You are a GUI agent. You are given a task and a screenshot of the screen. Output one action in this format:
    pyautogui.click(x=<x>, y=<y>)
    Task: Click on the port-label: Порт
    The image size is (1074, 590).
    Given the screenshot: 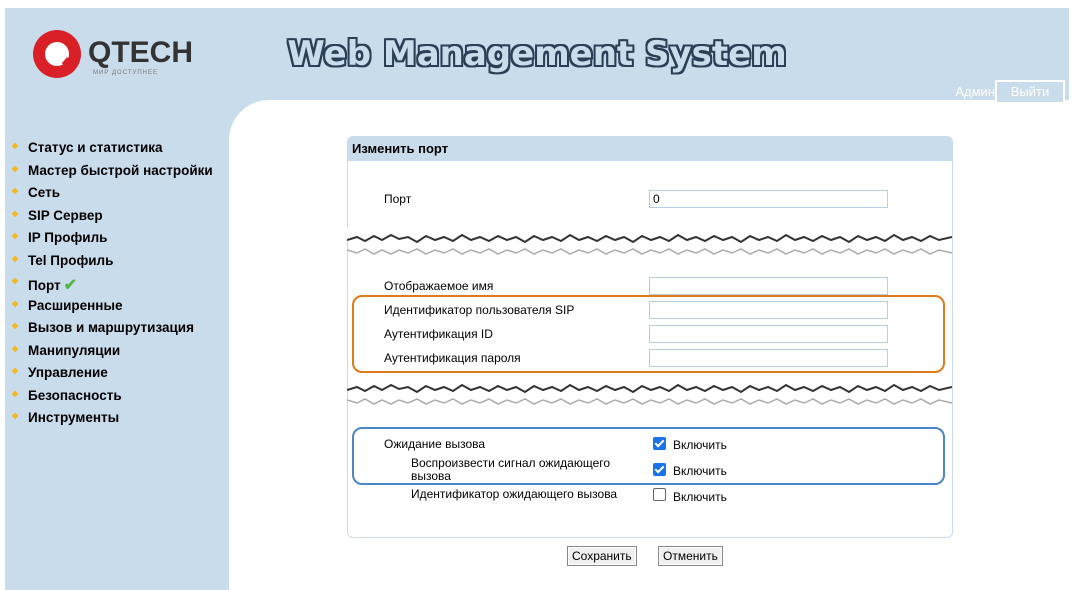 What is the action you would take?
    pyautogui.click(x=398, y=199)
    